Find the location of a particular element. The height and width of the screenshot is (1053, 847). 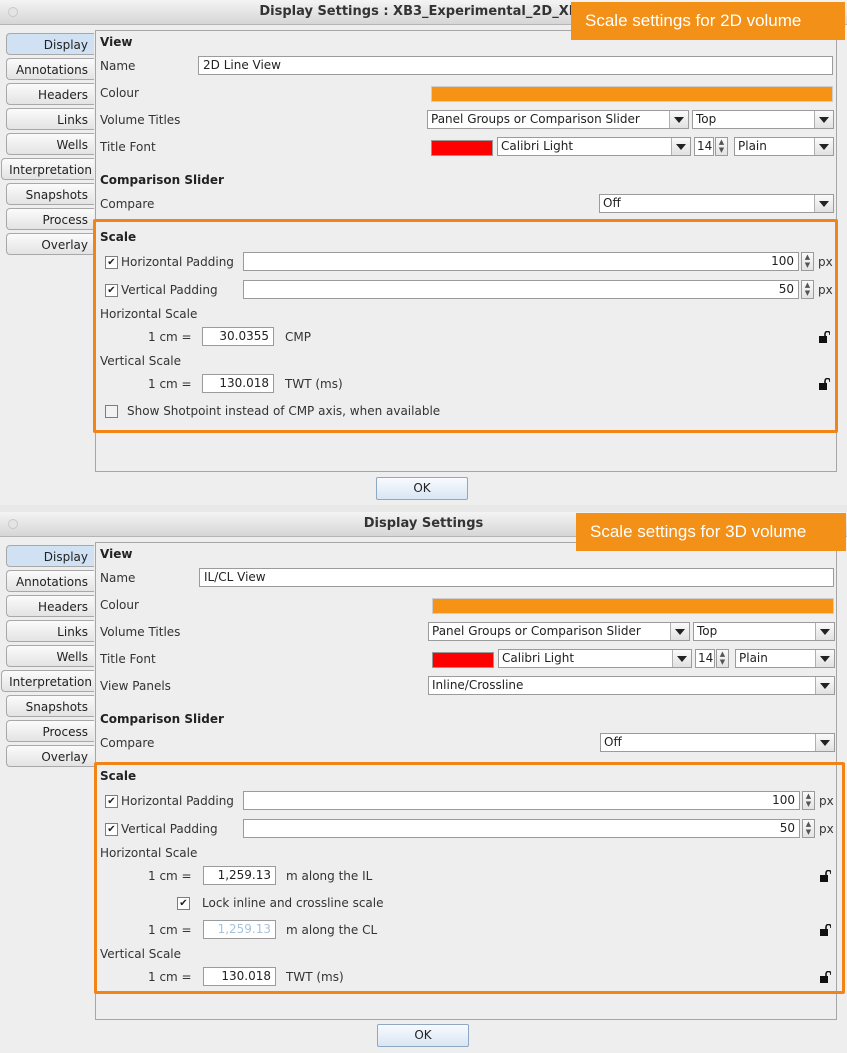

name-input: IL/CL View is located at coordinates (516, 577).